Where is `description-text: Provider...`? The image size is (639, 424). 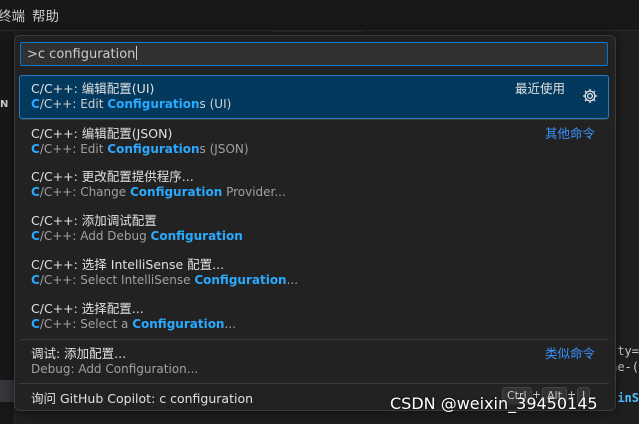
description-text: Provider... is located at coordinates (254, 192).